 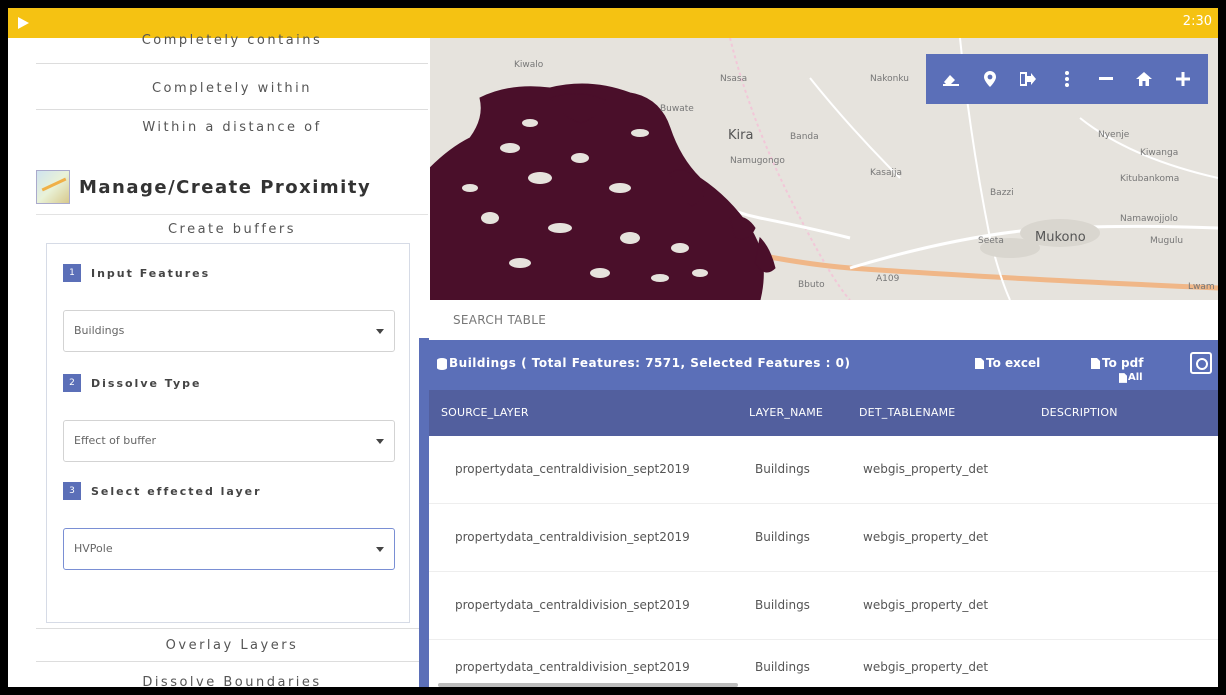 I want to click on play-icon, so click(x=23, y=23).